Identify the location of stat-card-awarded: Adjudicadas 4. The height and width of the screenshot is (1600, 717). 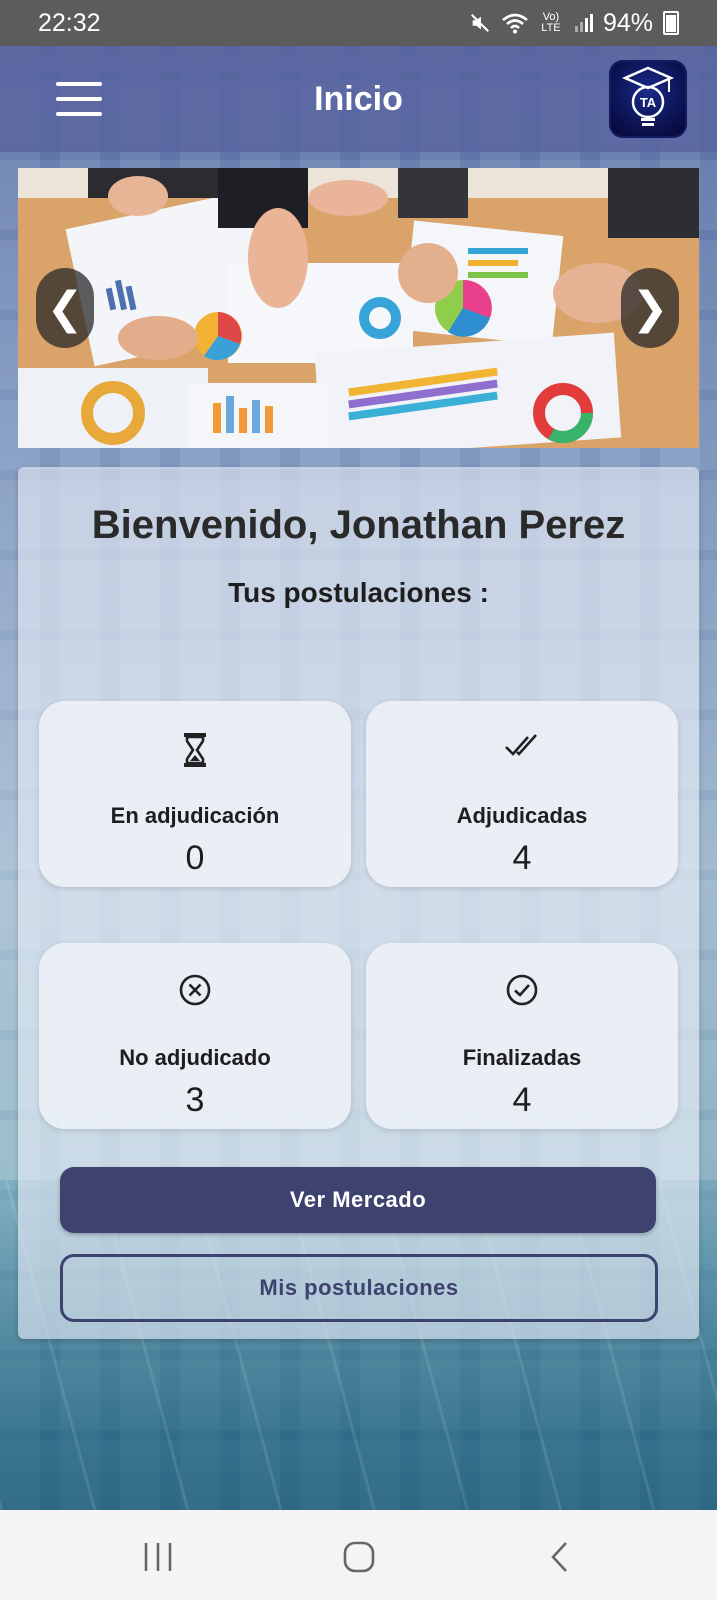
(522, 794).